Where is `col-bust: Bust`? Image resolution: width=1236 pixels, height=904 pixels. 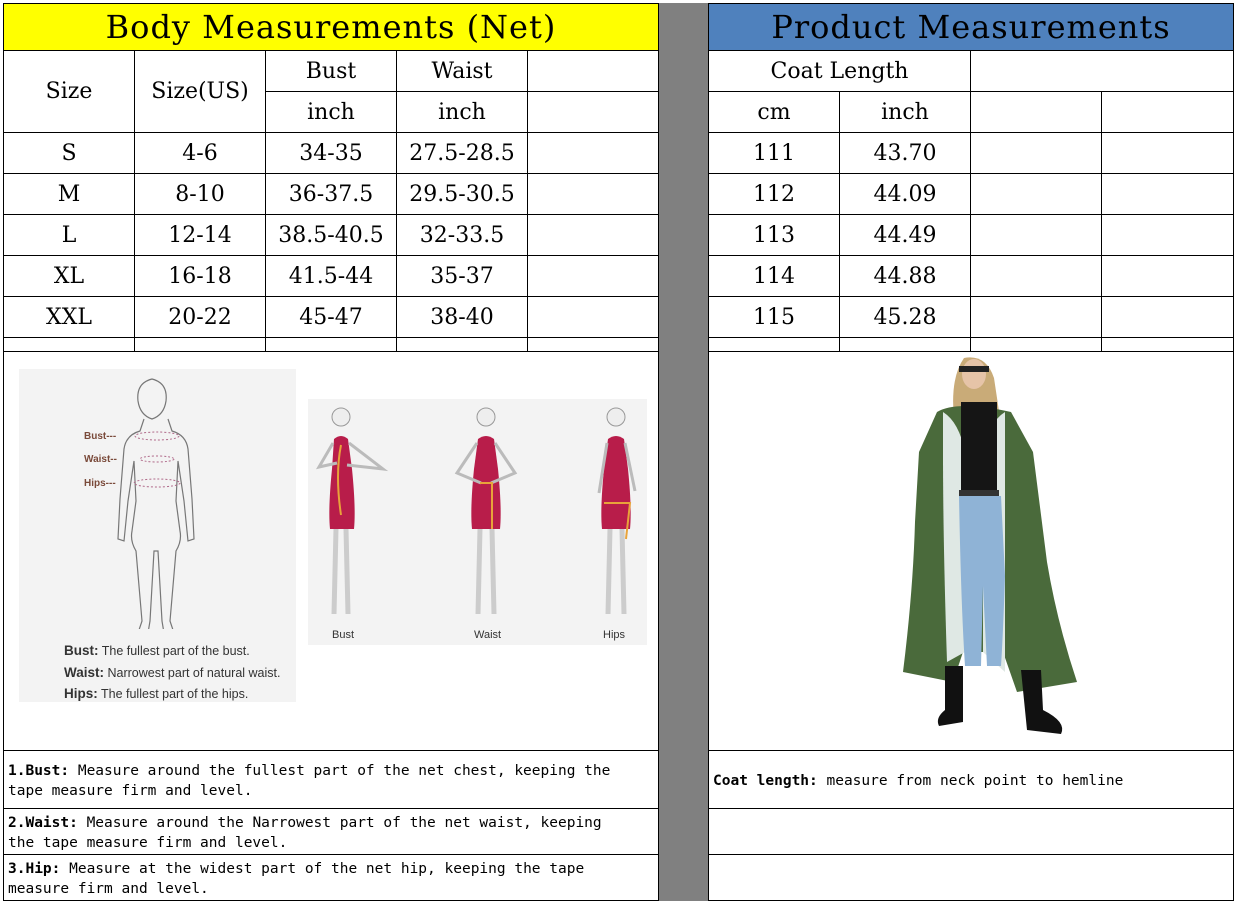
col-bust: Bust is located at coordinates (331, 71).